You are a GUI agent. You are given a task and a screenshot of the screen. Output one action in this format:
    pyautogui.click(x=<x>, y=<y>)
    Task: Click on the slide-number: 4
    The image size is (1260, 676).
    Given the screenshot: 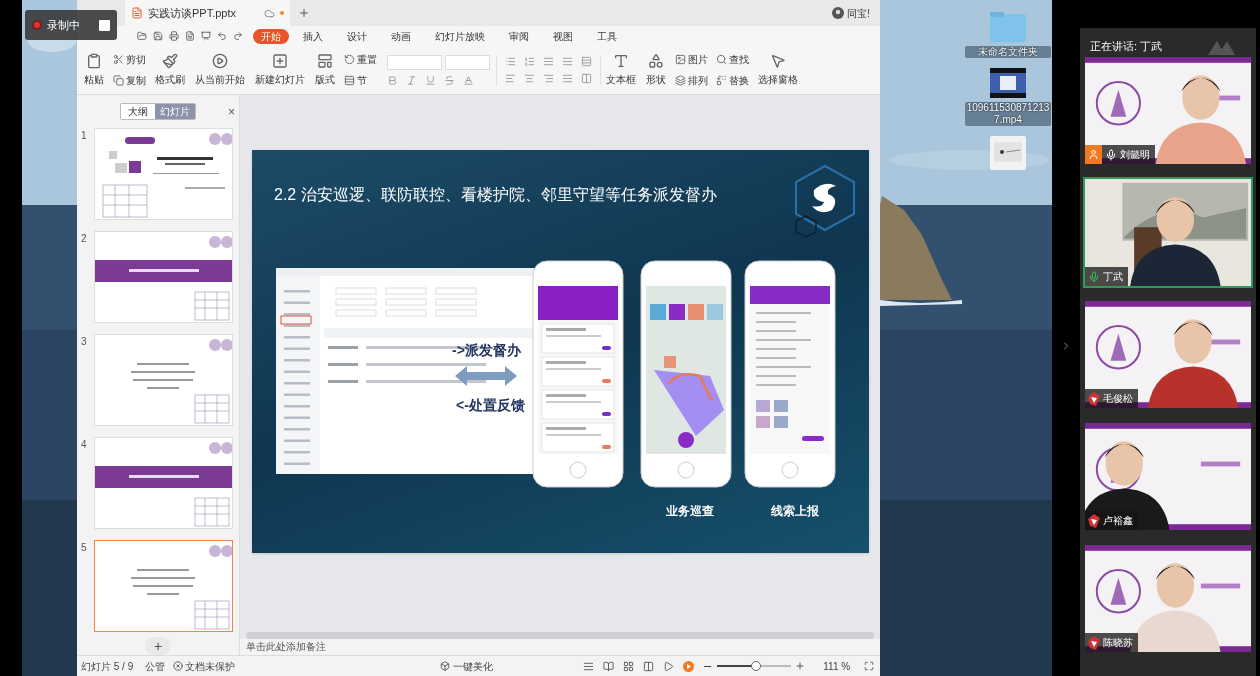 What is the action you would take?
    pyautogui.click(x=84, y=445)
    